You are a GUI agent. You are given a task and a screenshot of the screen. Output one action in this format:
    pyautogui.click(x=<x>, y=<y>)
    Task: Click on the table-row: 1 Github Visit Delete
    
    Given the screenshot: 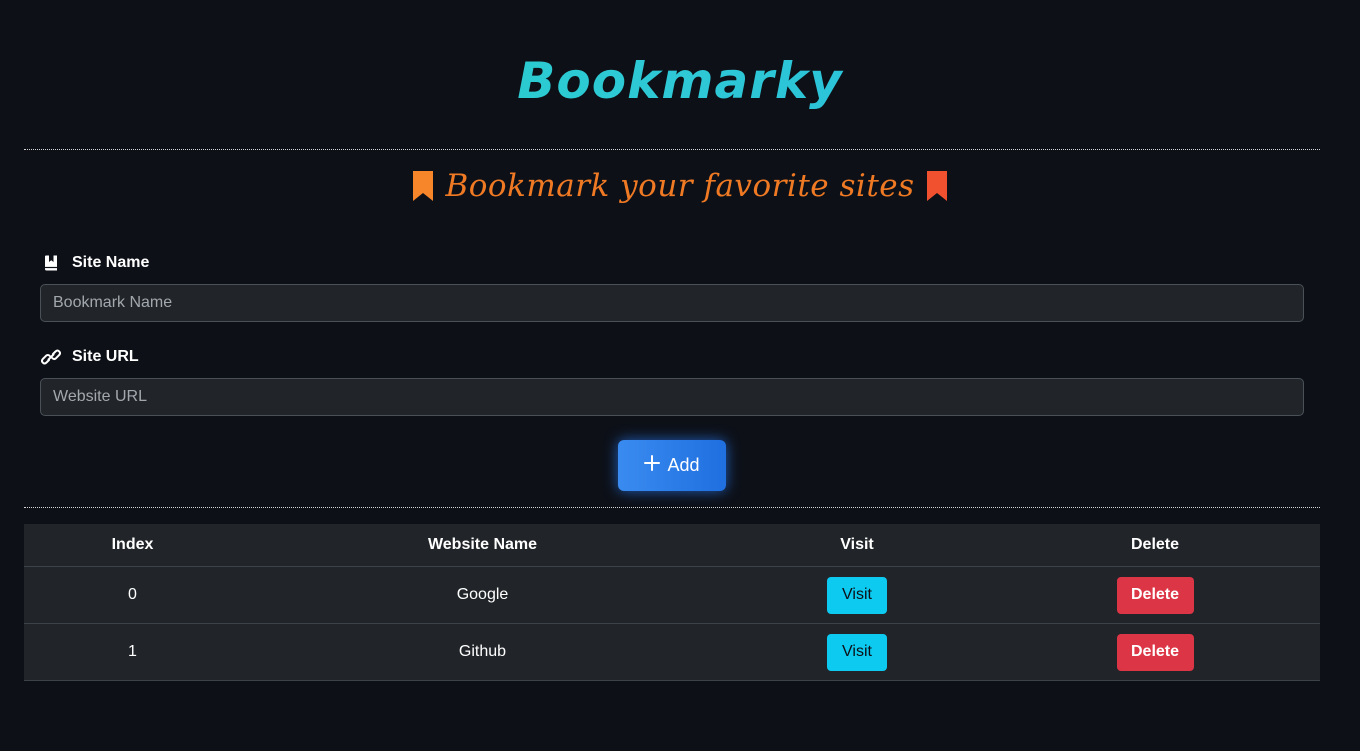 What is the action you would take?
    pyautogui.click(x=672, y=652)
    